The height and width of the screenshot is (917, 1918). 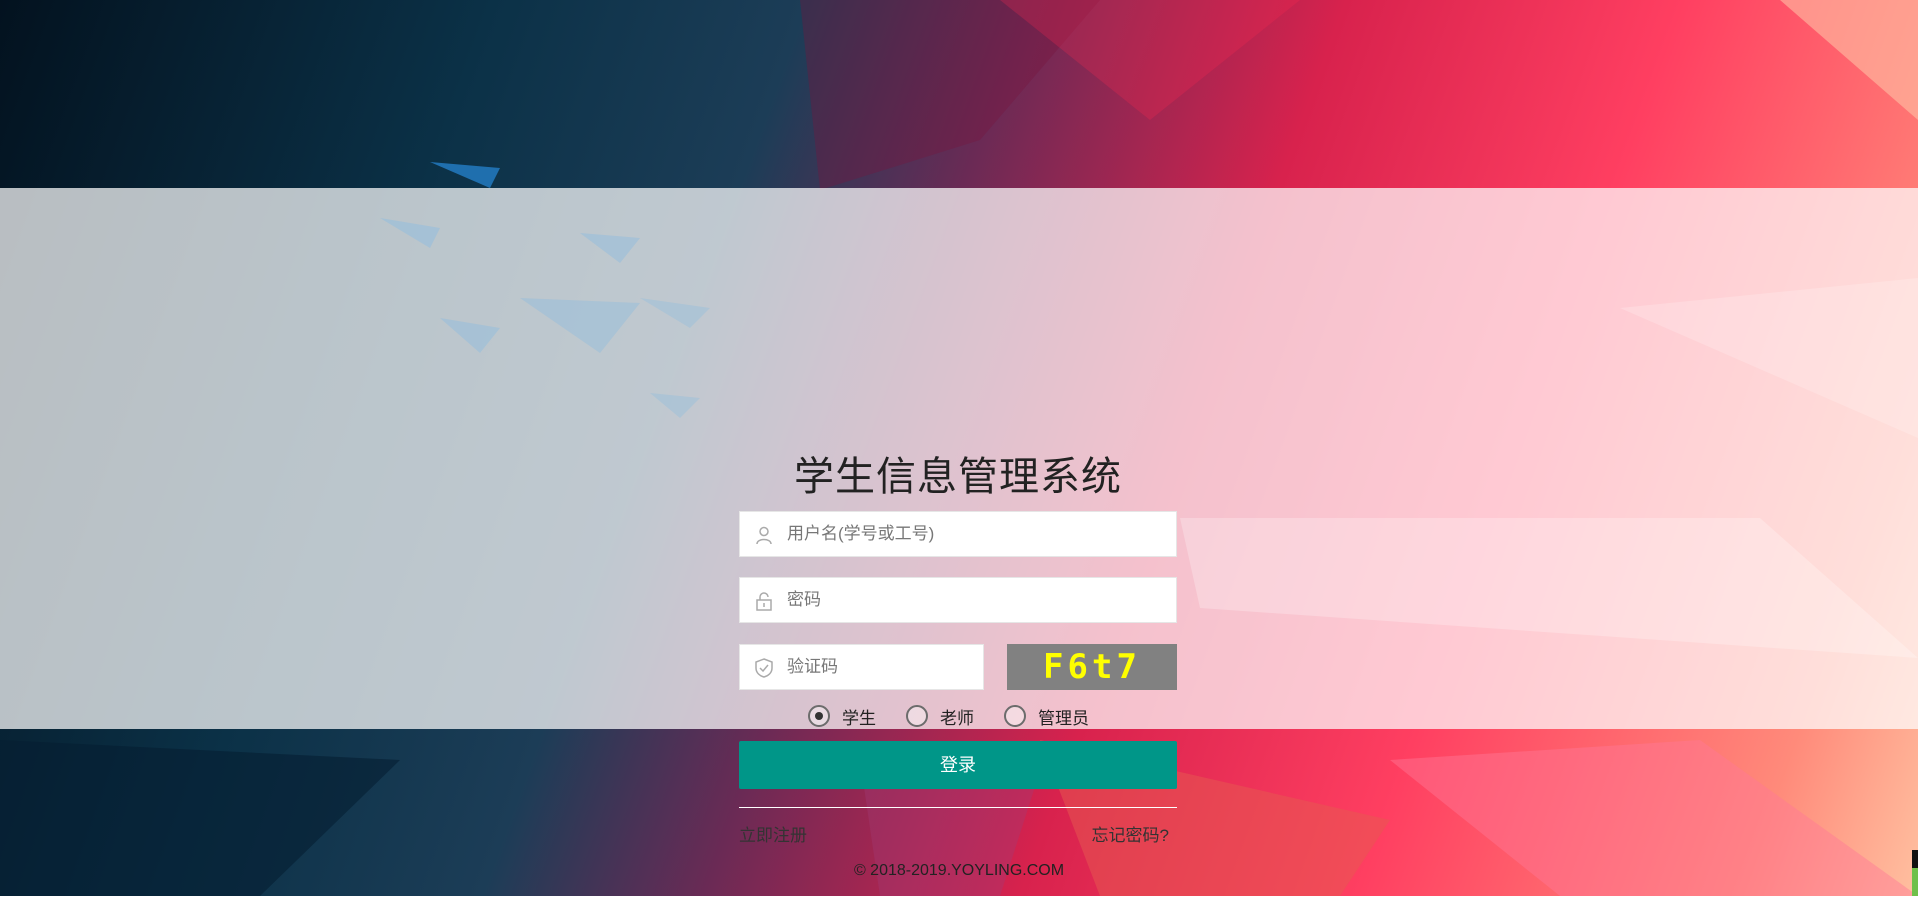 What do you see at coordinates (764, 535) in the screenshot?
I see `user-icon` at bounding box center [764, 535].